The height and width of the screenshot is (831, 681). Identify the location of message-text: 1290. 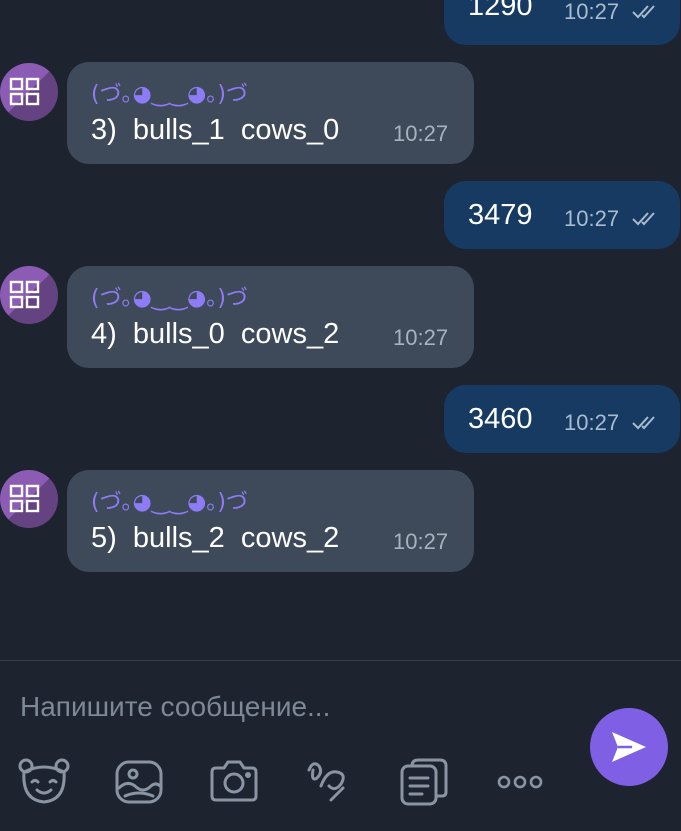
(500, 11).